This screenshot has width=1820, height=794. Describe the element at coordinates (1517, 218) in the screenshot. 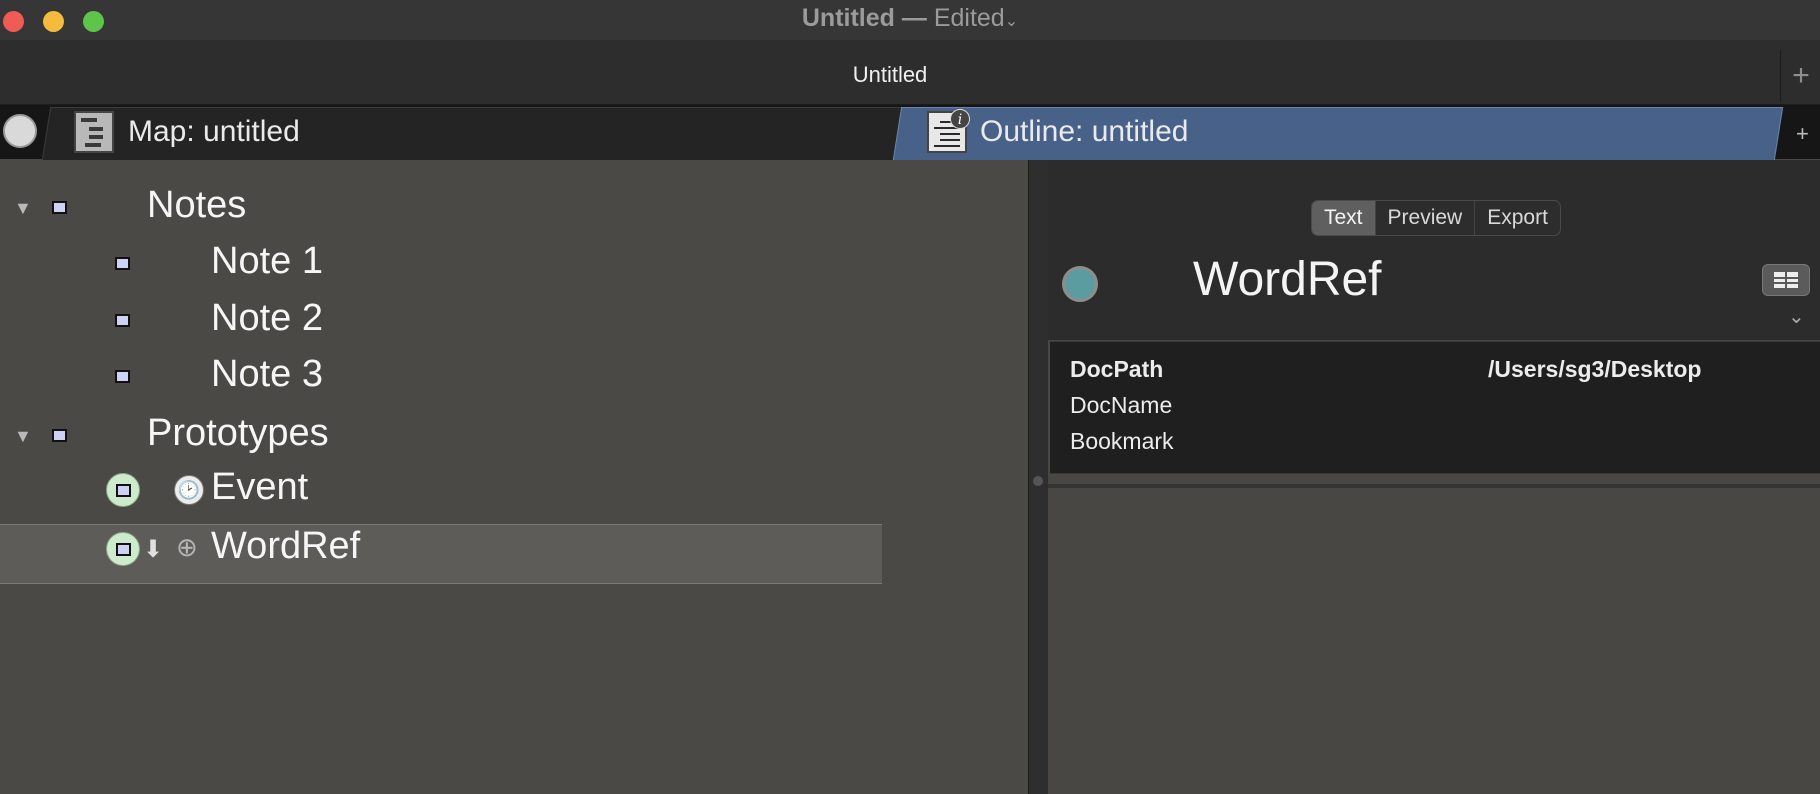

I see `tab-export: Export` at that location.